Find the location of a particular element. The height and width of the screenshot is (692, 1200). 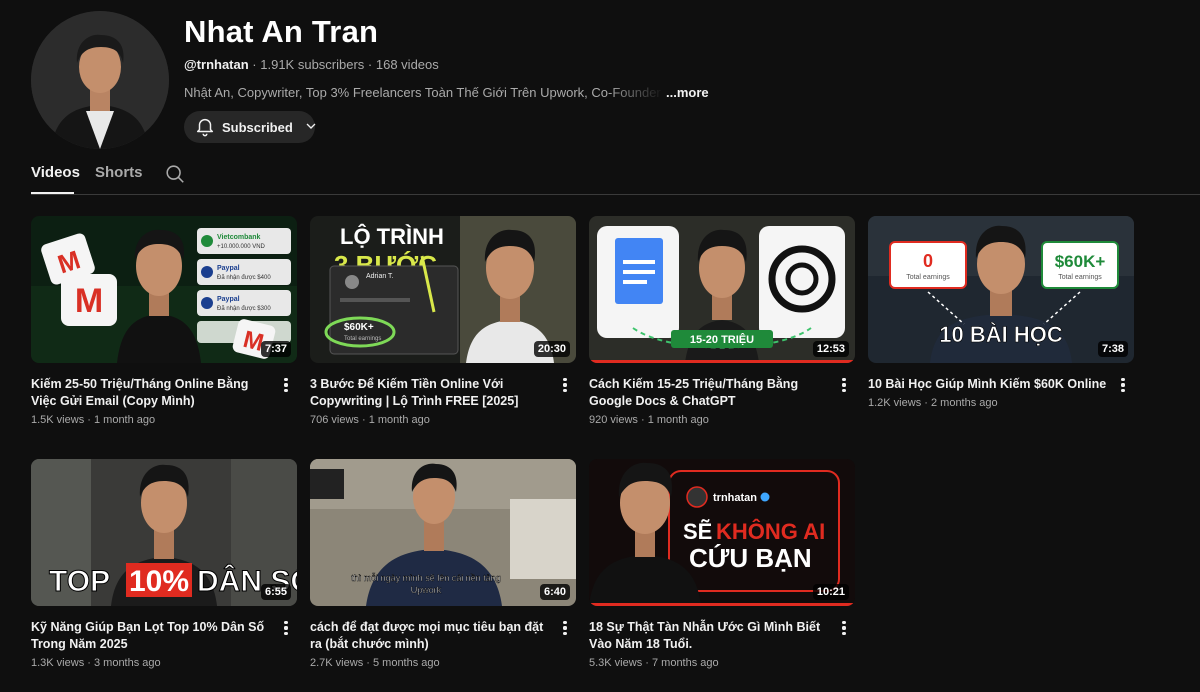

thumb-caption: thì mỗi ngày mình sẽ lên cái nền tảng is located at coordinates (426, 578).